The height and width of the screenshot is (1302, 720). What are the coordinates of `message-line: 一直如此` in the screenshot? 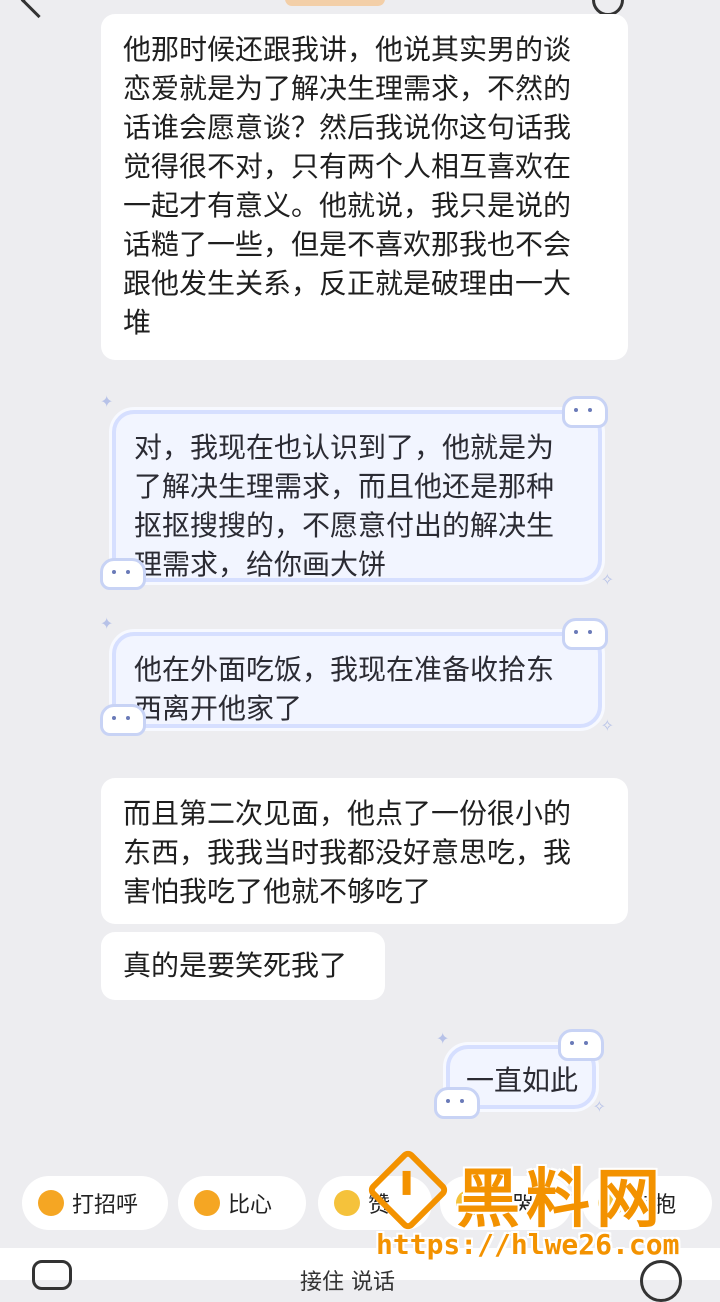 It's located at (522, 1080).